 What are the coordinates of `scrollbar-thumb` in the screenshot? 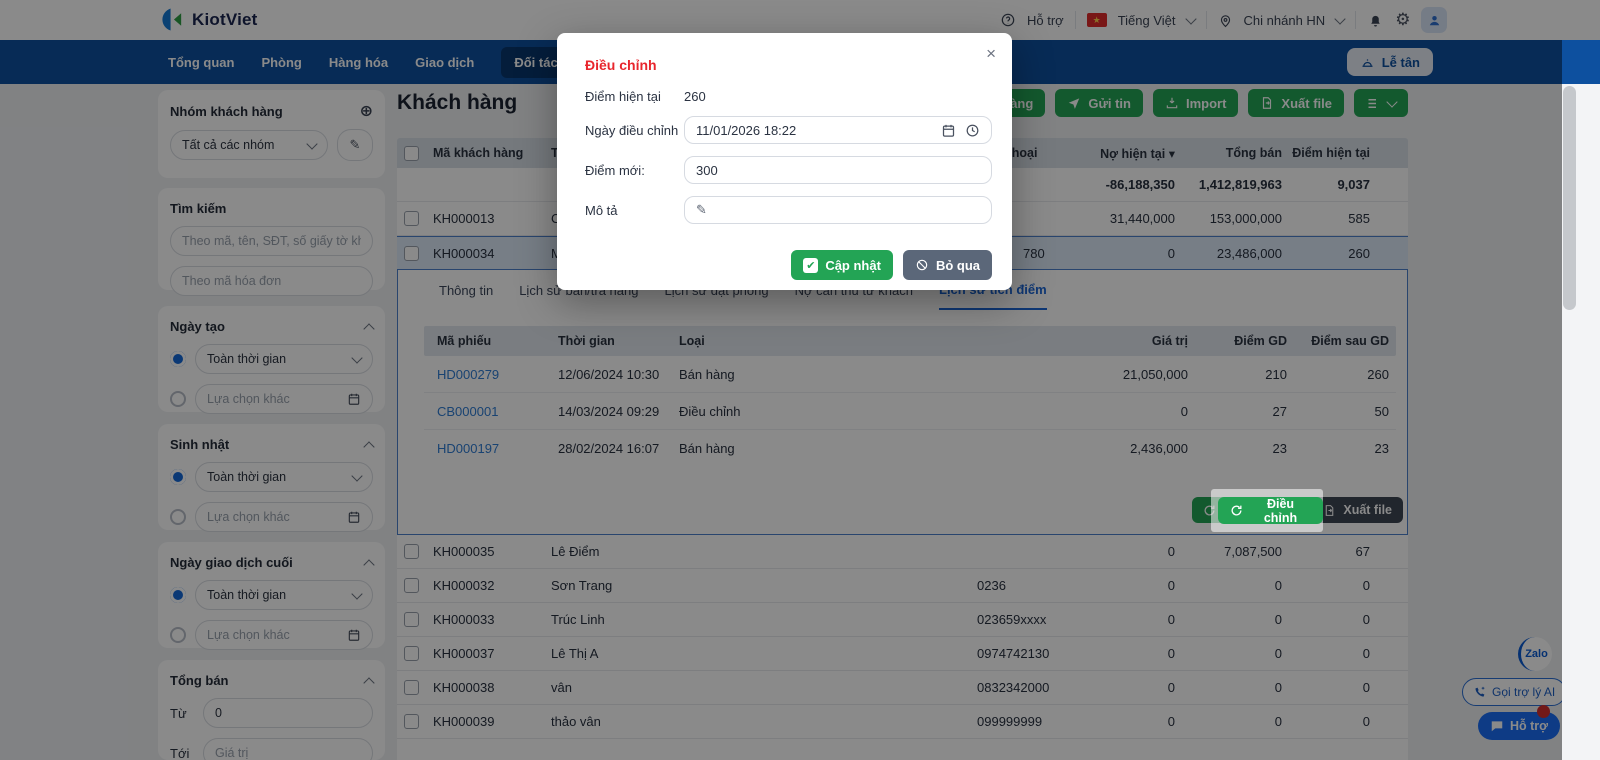 It's located at (1569, 198).